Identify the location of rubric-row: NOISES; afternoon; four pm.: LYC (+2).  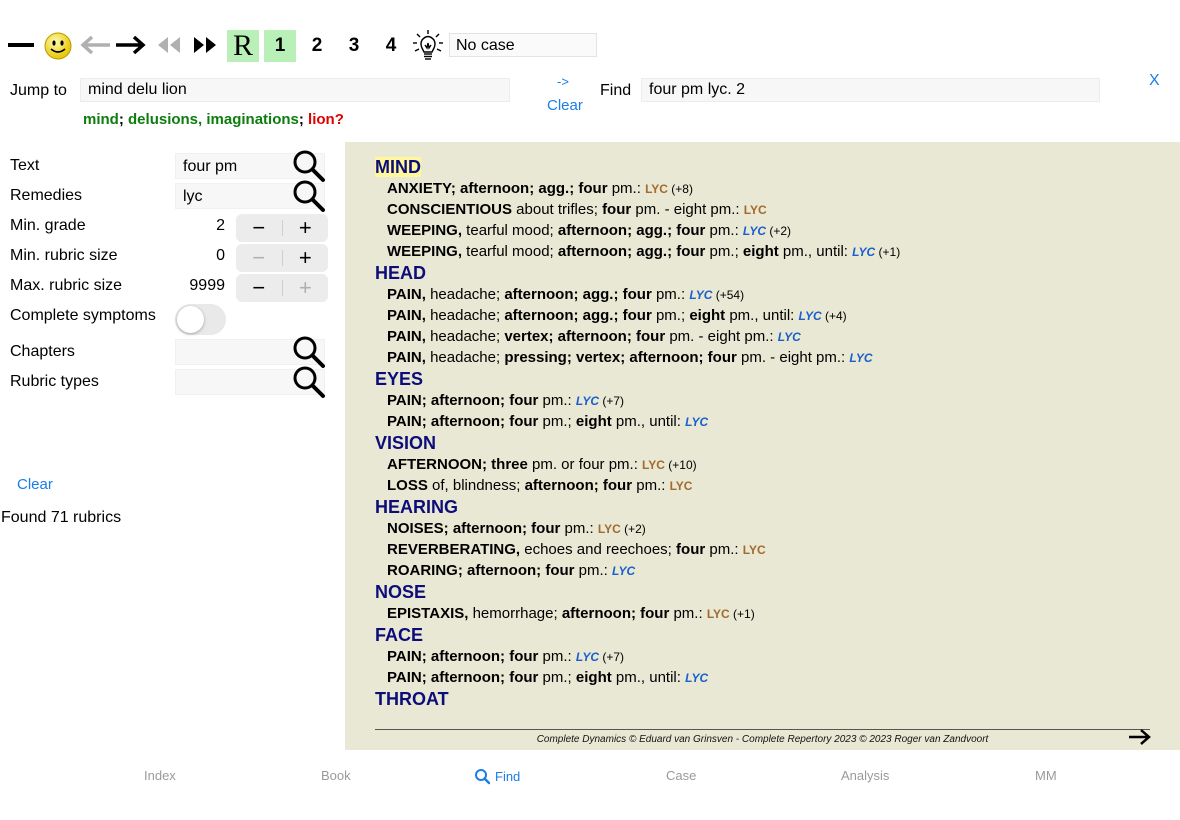
(765, 528).